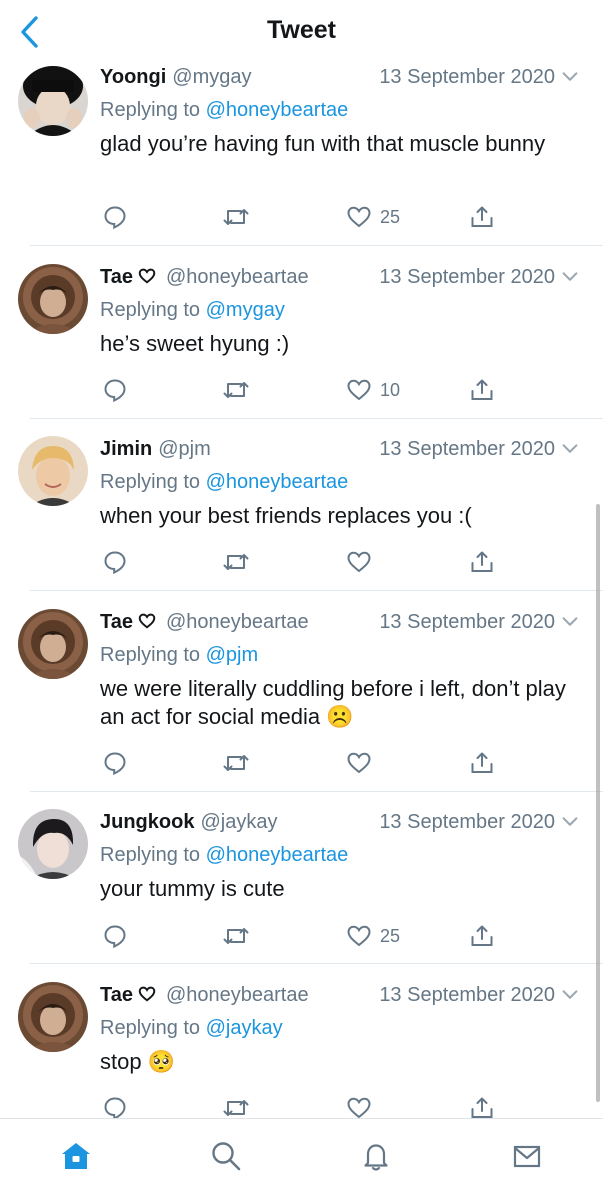 Image resolution: width=603 pixels, height=1200 pixels. Describe the element at coordinates (191, 1028) in the screenshot. I see `replying-to: Replying to @jaykay` at that location.